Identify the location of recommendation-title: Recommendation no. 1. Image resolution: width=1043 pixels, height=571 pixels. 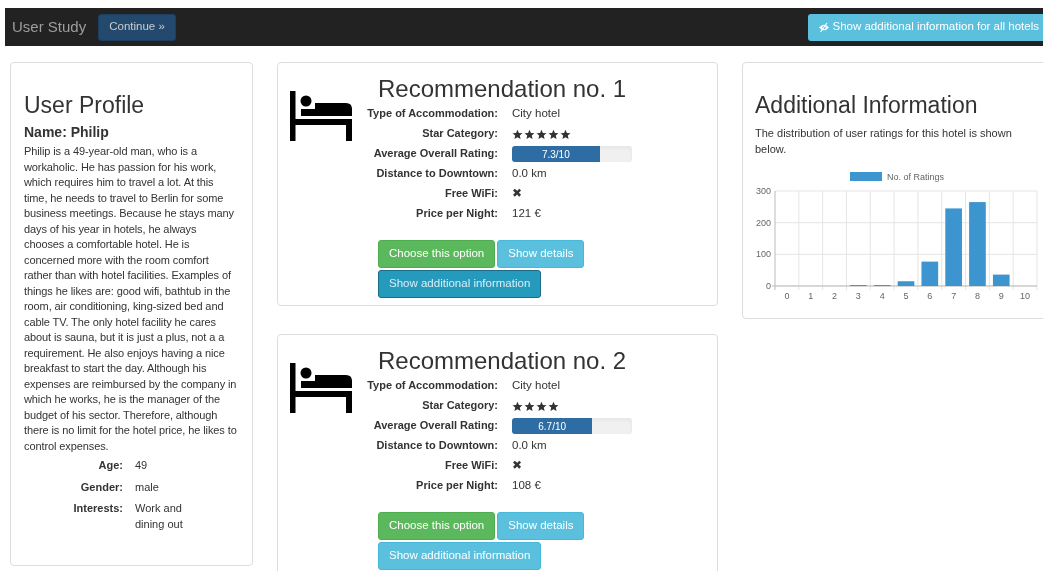
(503, 89).